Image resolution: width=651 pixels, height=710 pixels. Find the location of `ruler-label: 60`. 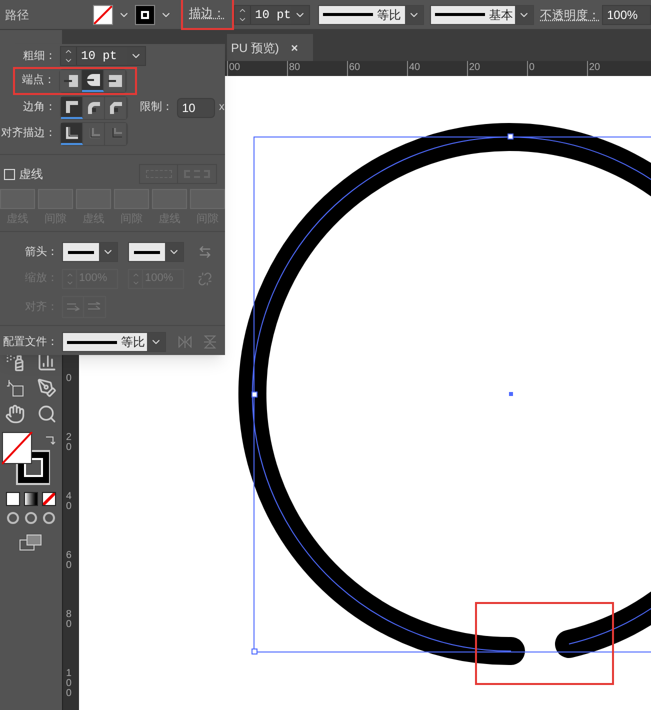

ruler-label: 60 is located at coordinates (69, 562).